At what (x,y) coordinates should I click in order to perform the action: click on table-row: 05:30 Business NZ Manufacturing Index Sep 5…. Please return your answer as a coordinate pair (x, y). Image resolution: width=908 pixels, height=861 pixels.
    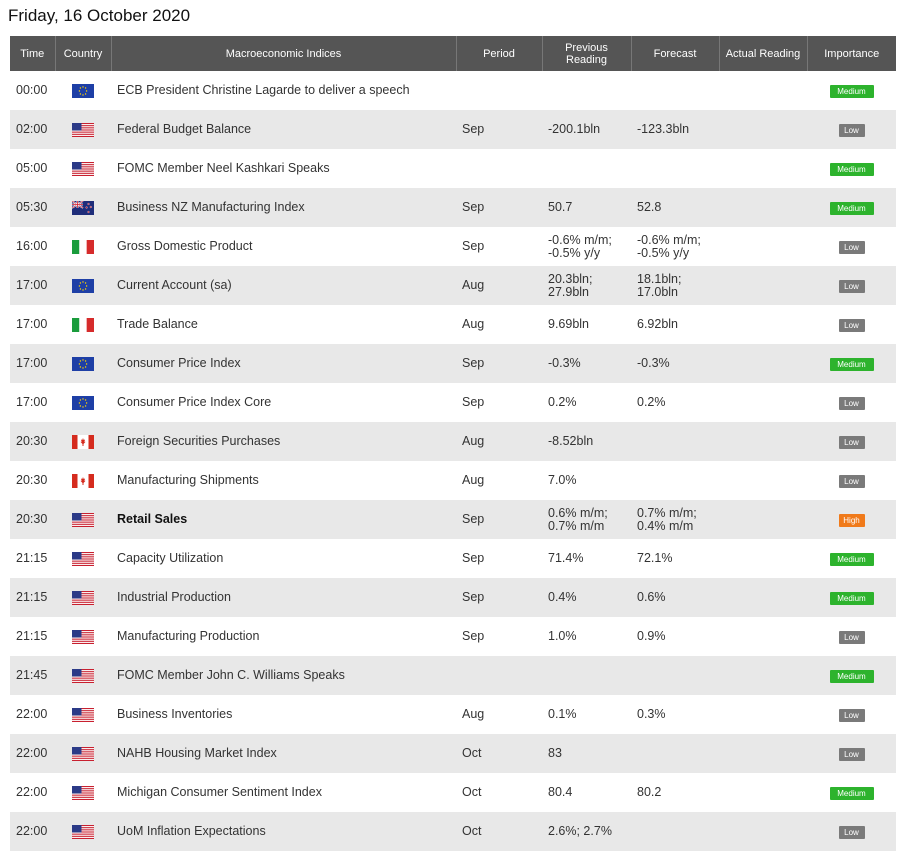
    Looking at the image, I should click on (453, 207).